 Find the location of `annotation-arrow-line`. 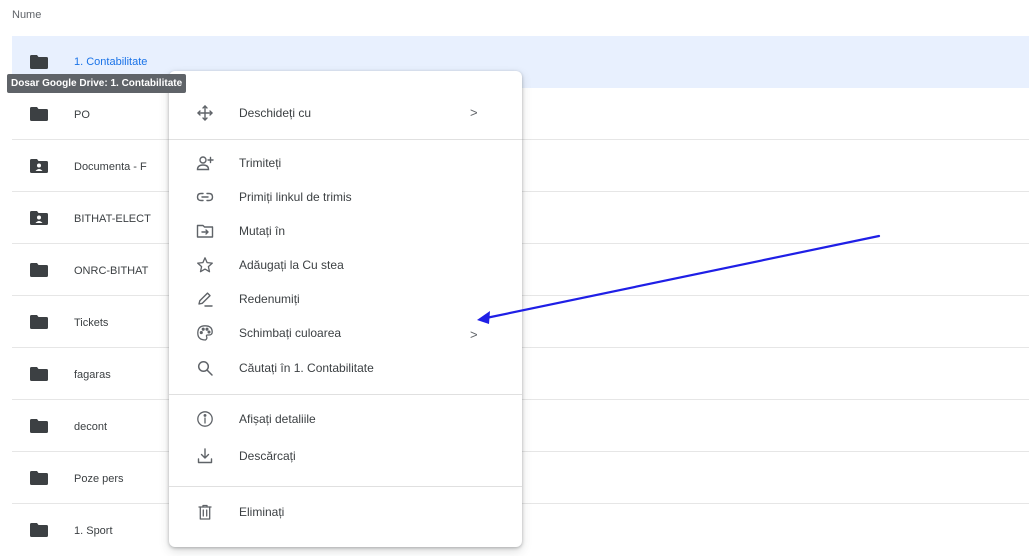

annotation-arrow-line is located at coordinates (682, 277).